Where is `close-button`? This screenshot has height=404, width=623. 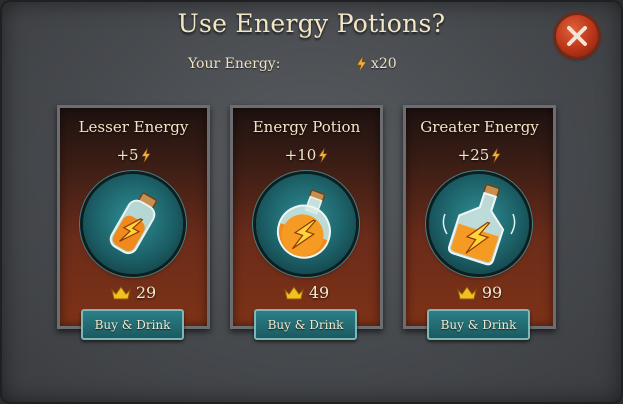 close-button is located at coordinates (577, 36).